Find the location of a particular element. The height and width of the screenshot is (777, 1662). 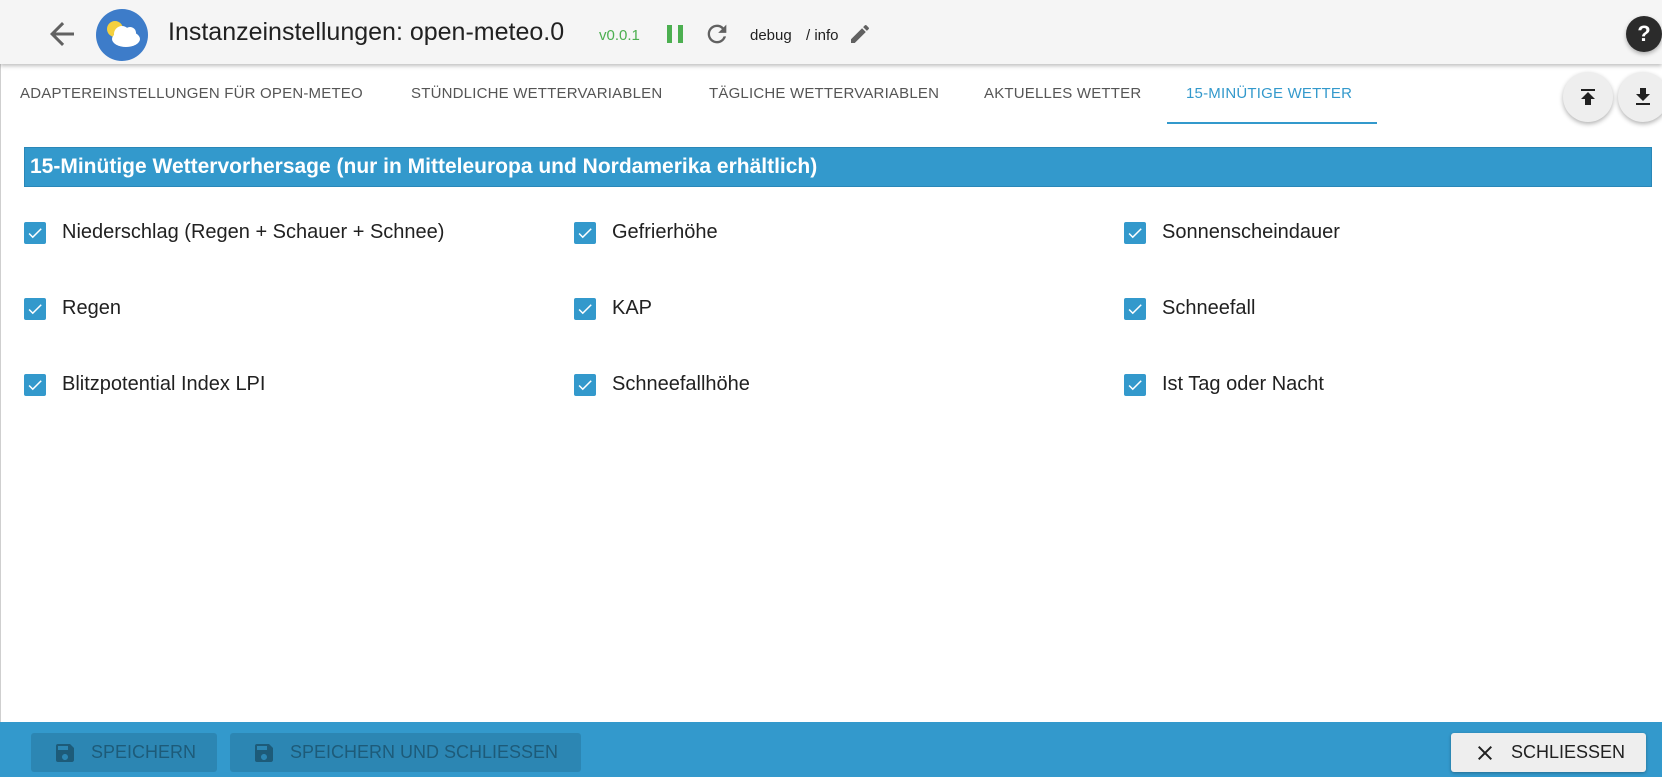

arrow-left-icon is located at coordinates (62, 34).